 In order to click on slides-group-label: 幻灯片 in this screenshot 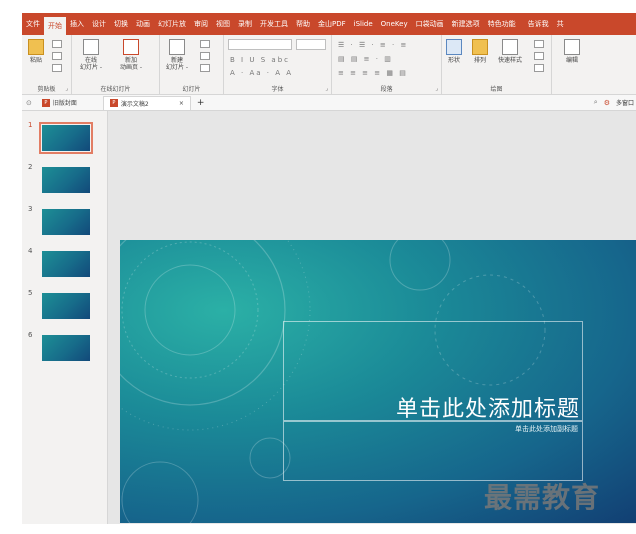, I will do `click(191, 89)`.